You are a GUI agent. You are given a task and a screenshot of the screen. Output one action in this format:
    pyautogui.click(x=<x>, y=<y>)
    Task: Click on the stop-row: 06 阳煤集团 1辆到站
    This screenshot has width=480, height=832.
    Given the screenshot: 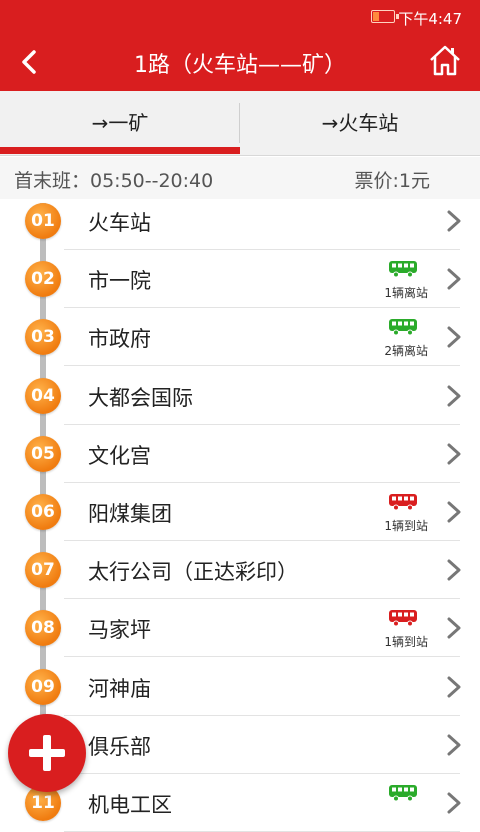 What is the action you would take?
    pyautogui.click(x=240, y=512)
    